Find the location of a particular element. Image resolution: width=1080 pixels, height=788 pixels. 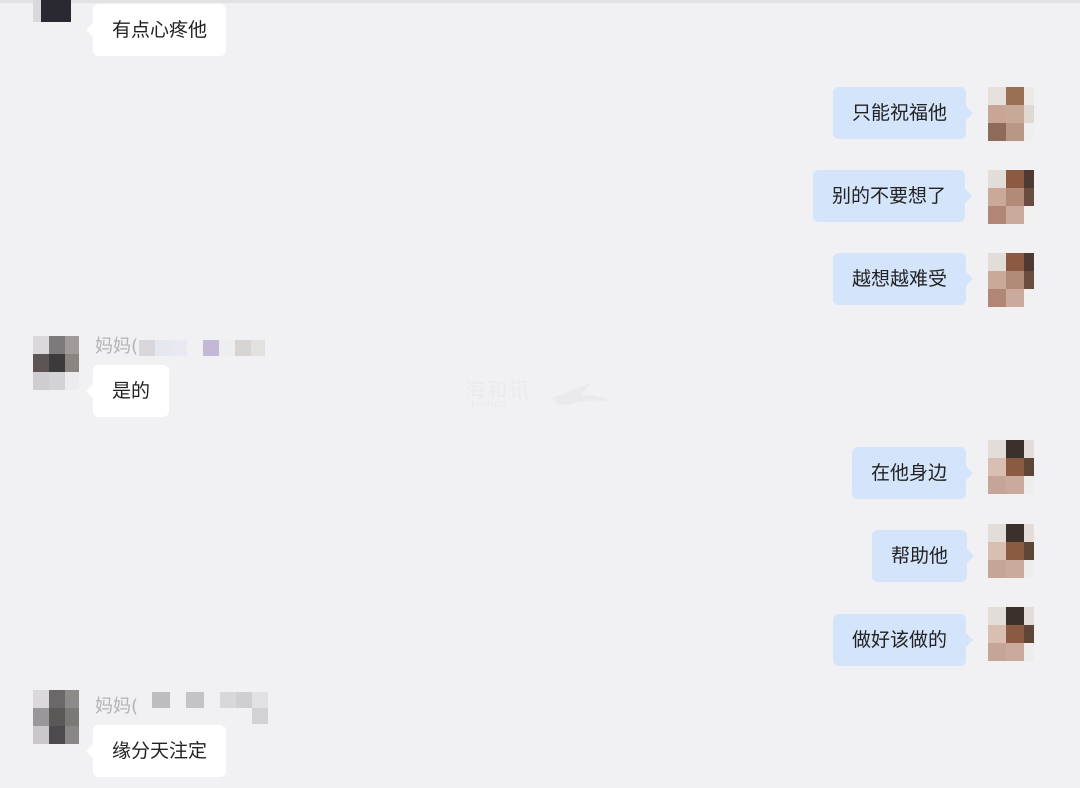

message-bubble: 是的 is located at coordinates (127, 391).